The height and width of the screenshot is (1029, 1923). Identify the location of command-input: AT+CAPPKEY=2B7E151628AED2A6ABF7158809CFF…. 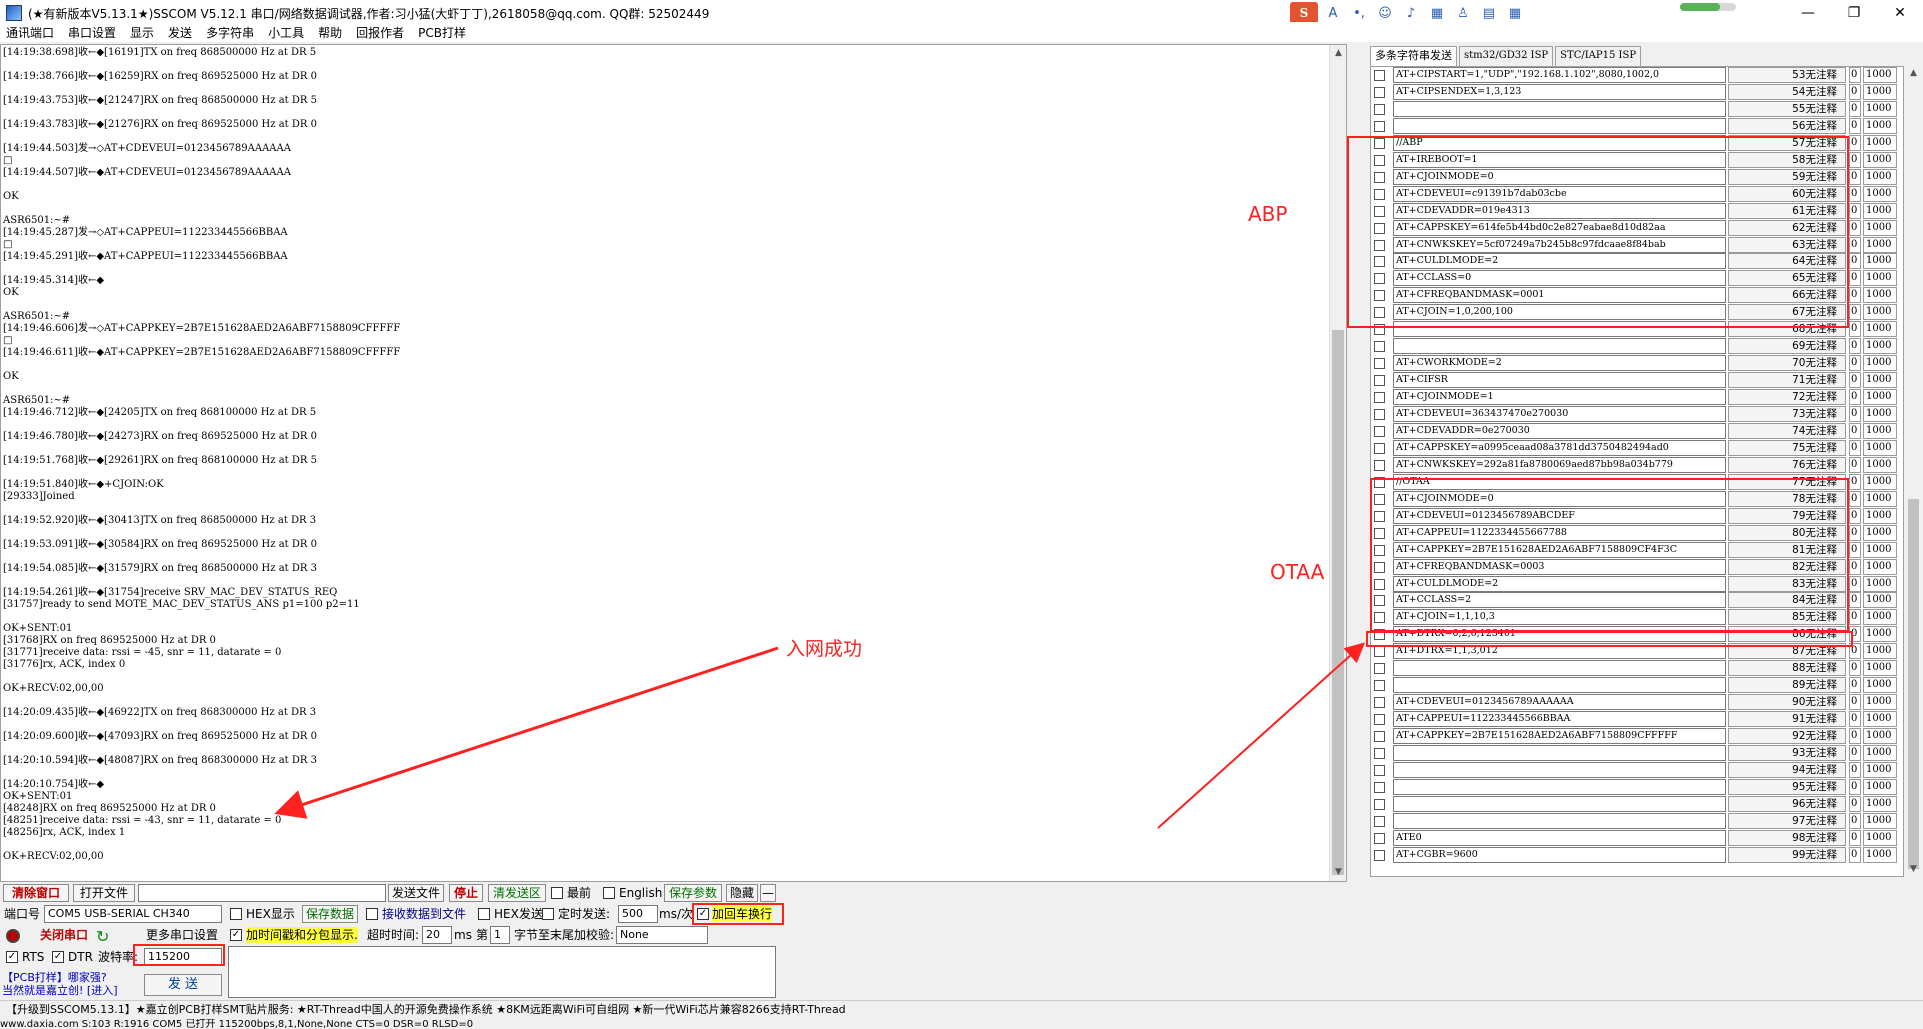
(1559, 736).